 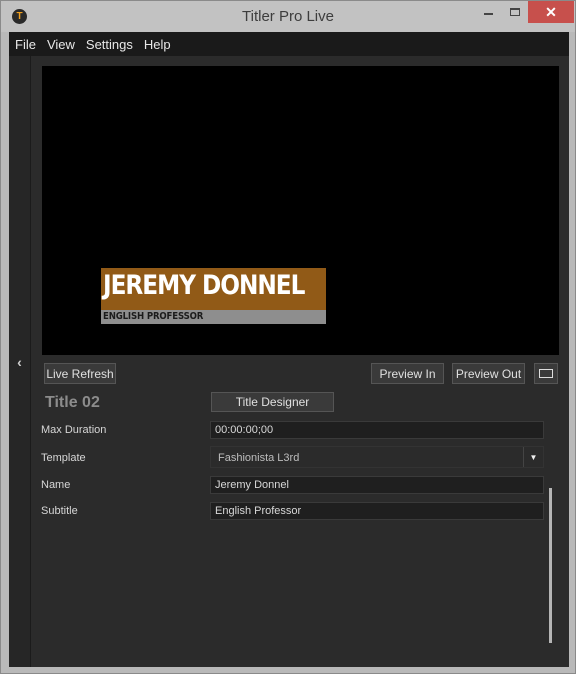 I want to click on fullscreen-button, so click(x=546, y=373).